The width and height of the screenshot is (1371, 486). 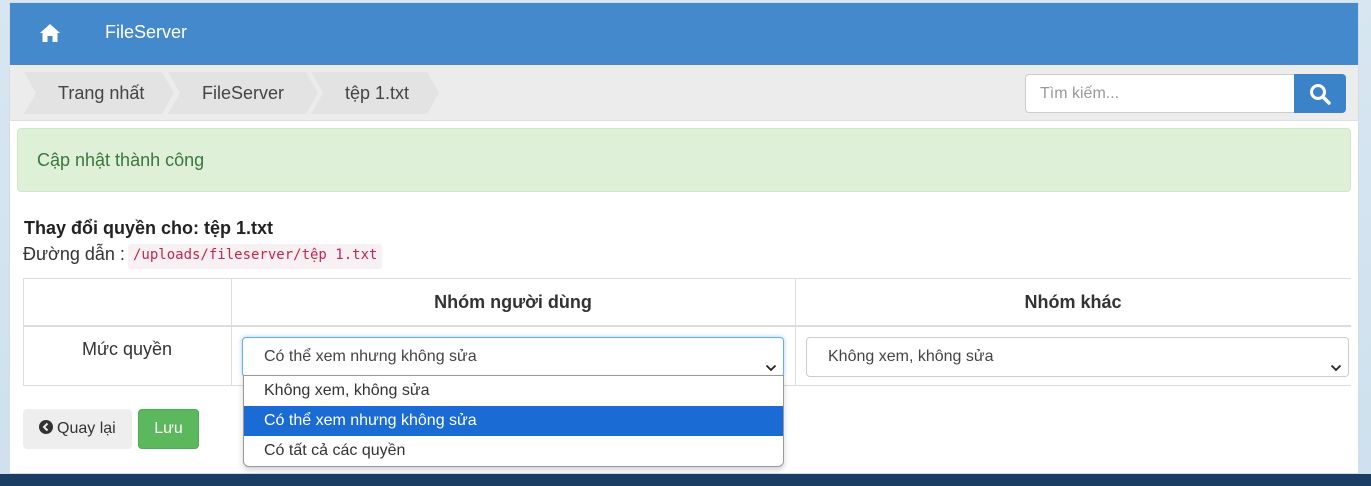 I want to click on user-group-permission-select: Có thể xem nhưng không sửa, so click(x=513, y=357).